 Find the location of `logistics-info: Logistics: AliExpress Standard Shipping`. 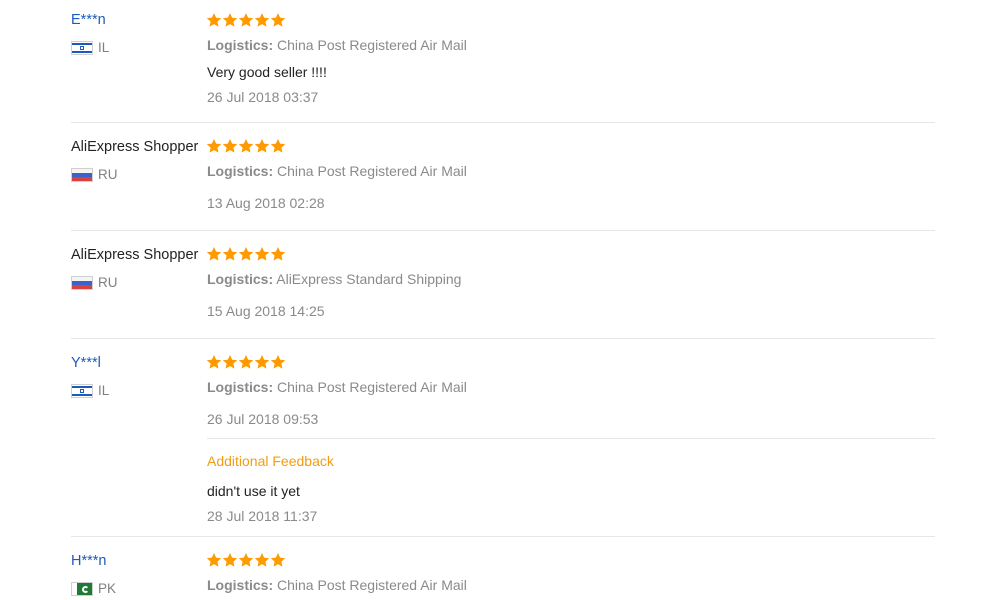

logistics-info: Logistics: AliExpress Standard Shipping is located at coordinates (334, 279).